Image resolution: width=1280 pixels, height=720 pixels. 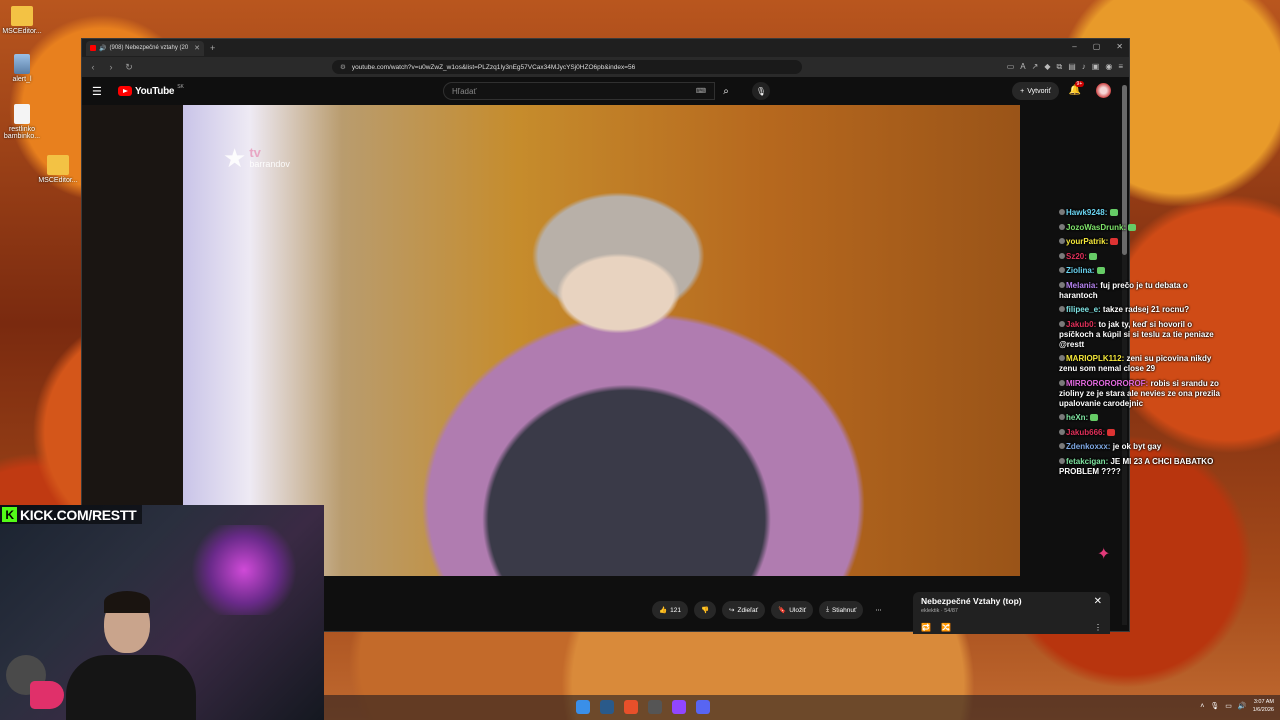 What do you see at coordinates (1107, 383) in the screenshot?
I see `chat-username: MIRROROROROROF:` at bounding box center [1107, 383].